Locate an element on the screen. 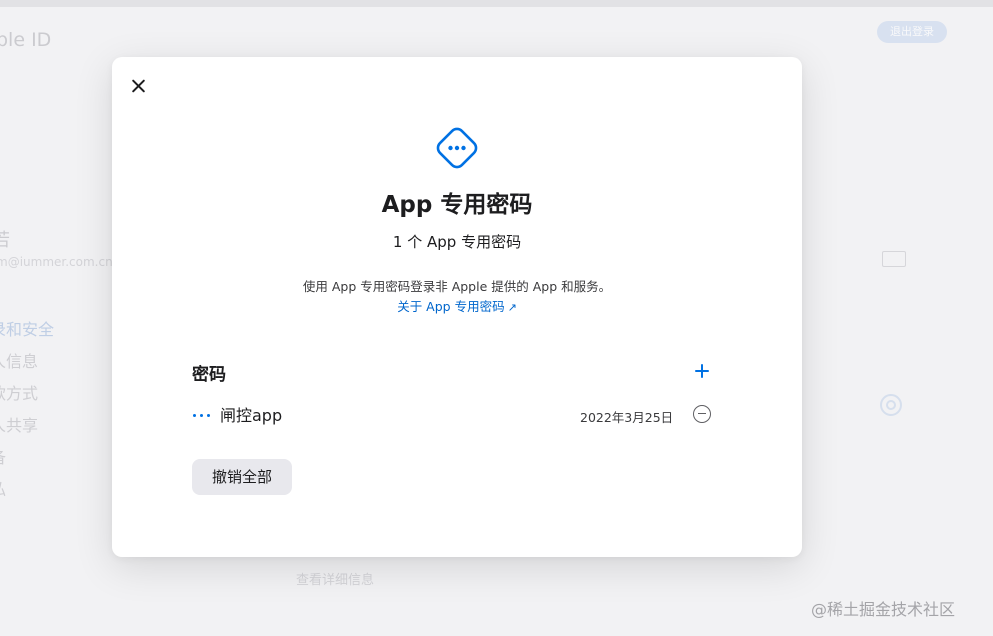 Image resolution: width=993 pixels, height=636 pixels. watermark: @稀土掘金技术社区 is located at coordinates (883, 609).